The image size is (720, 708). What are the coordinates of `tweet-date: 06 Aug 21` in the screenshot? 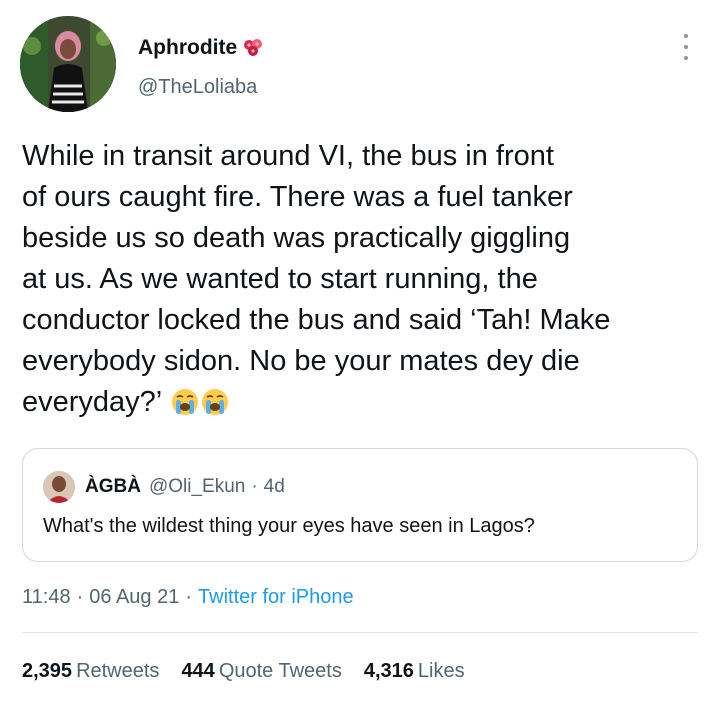 It's located at (134, 597).